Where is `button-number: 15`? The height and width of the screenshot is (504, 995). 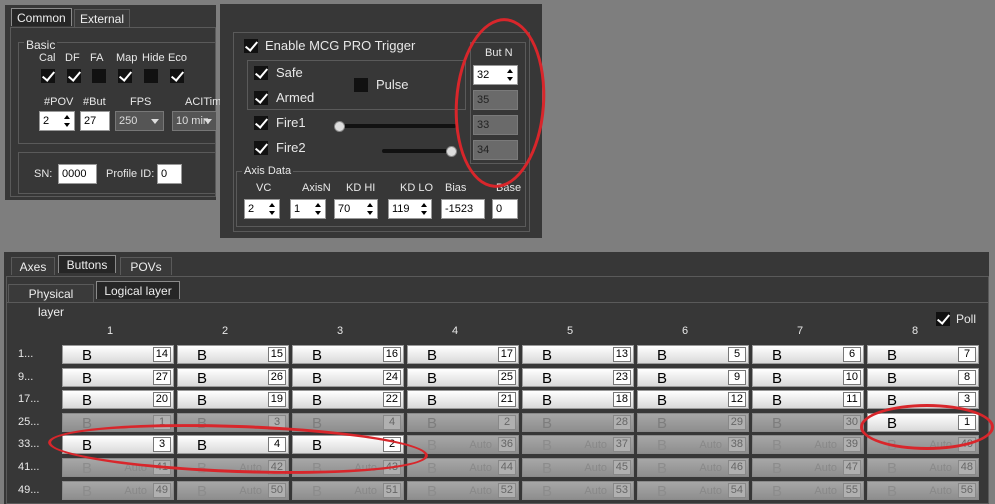 button-number: 15 is located at coordinates (276, 354).